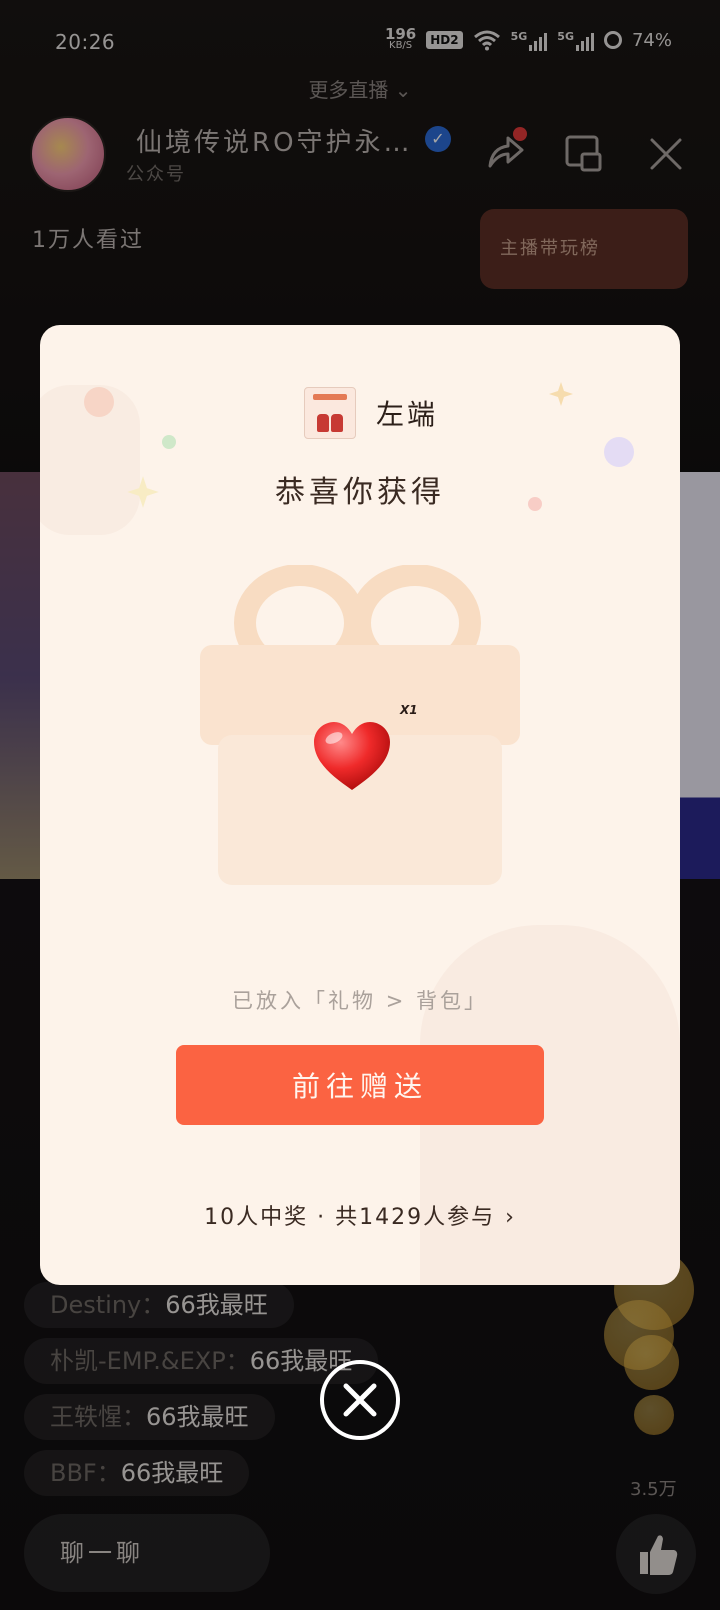  I want to click on gift-location-hint: 已放入「礼物 > 背包」, so click(360, 1001).